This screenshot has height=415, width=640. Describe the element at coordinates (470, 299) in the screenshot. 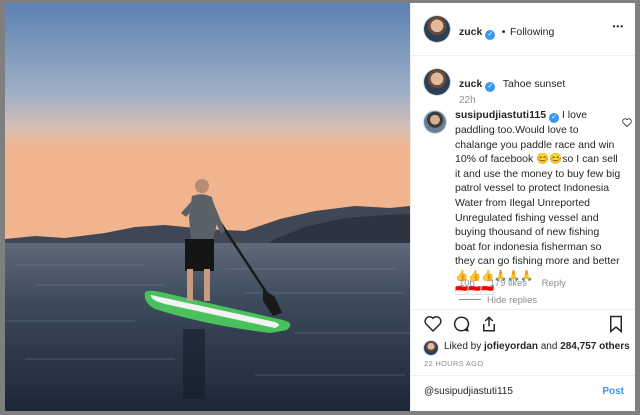

I see `hide-replies-line` at that location.